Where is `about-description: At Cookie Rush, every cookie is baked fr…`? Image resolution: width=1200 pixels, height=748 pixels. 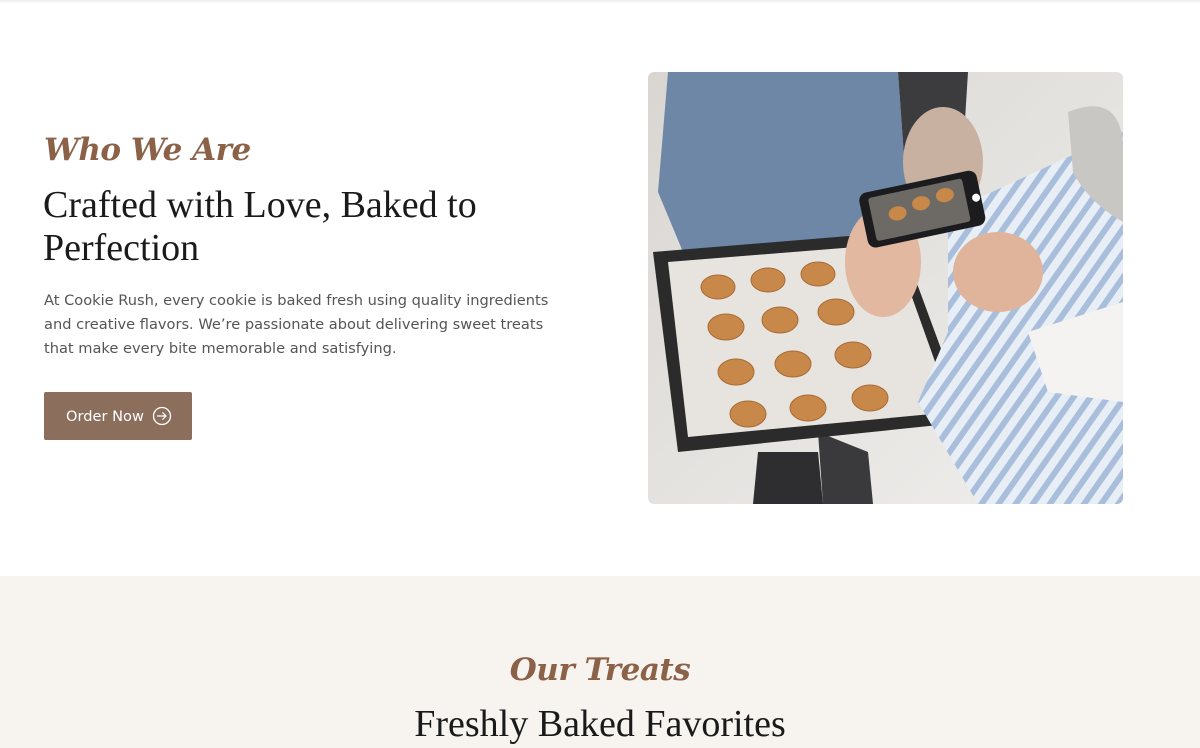
about-description: At Cookie Rush, every cookie is baked fr… is located at coordinates (296, 324).